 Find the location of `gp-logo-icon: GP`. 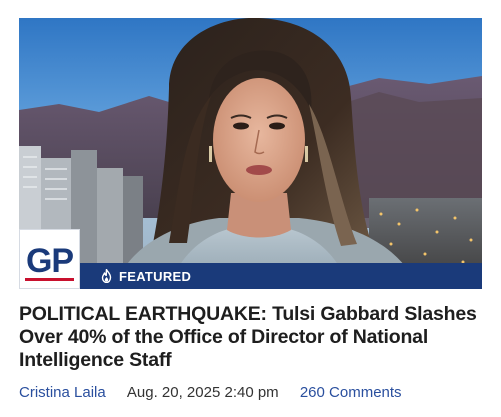

gp-logo-icon: GP is located at coordinates (49, 261).